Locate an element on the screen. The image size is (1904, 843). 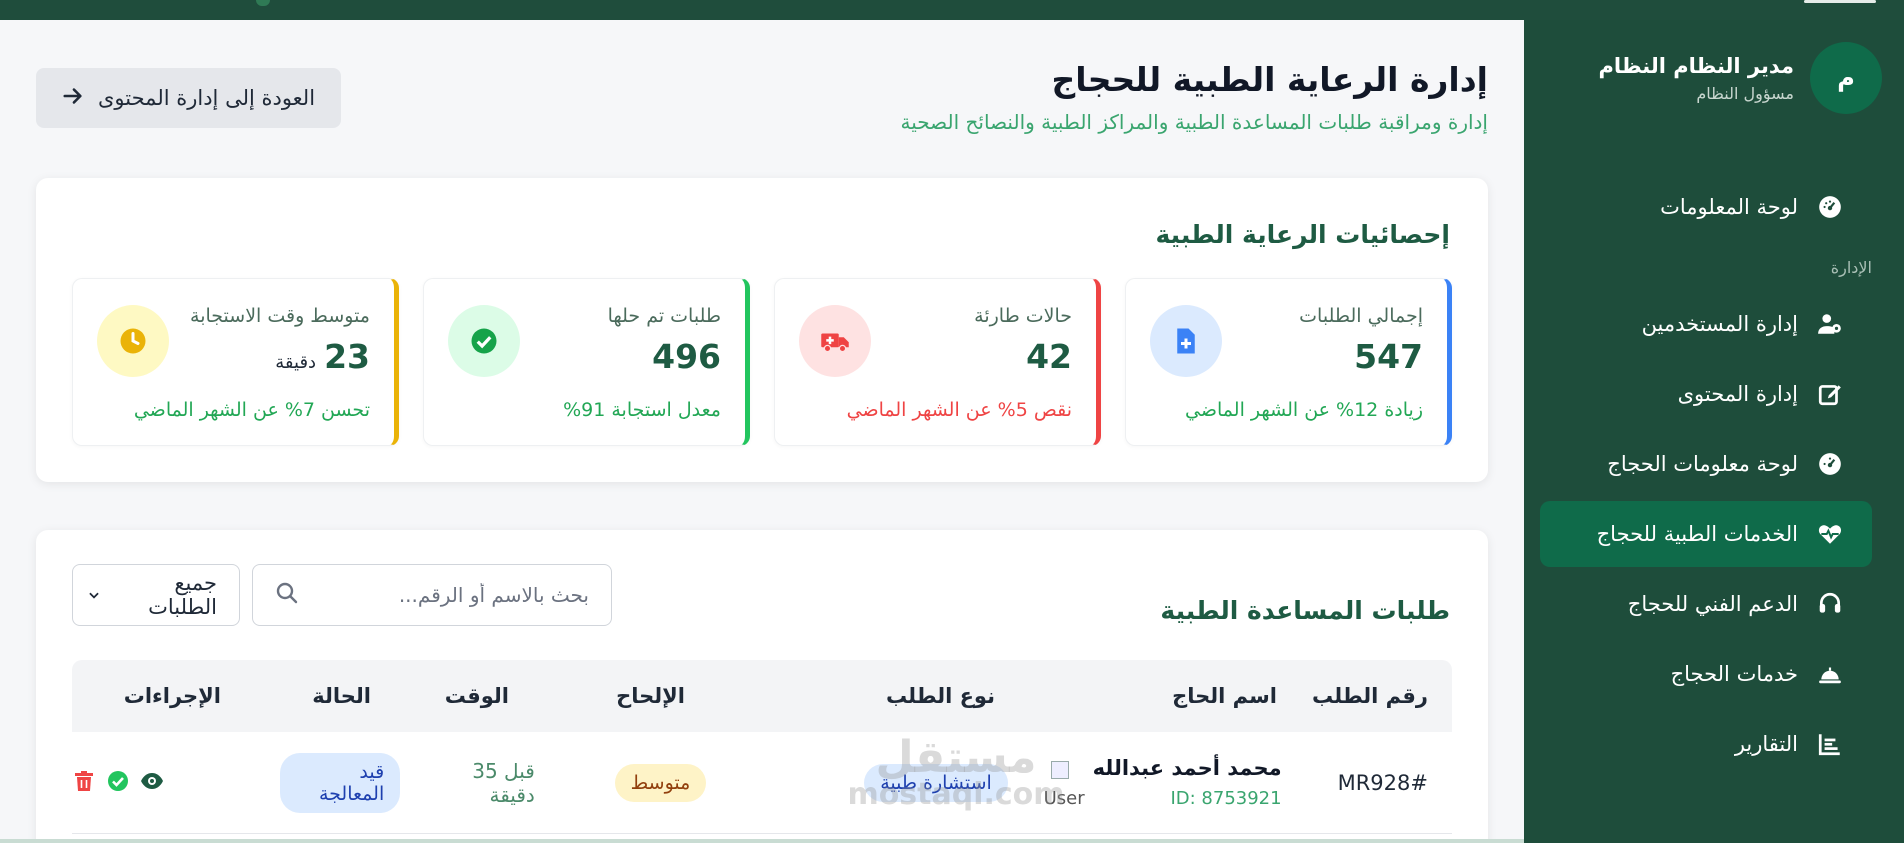
stat-unit: دقيقة is located at coordinates (296, 362).